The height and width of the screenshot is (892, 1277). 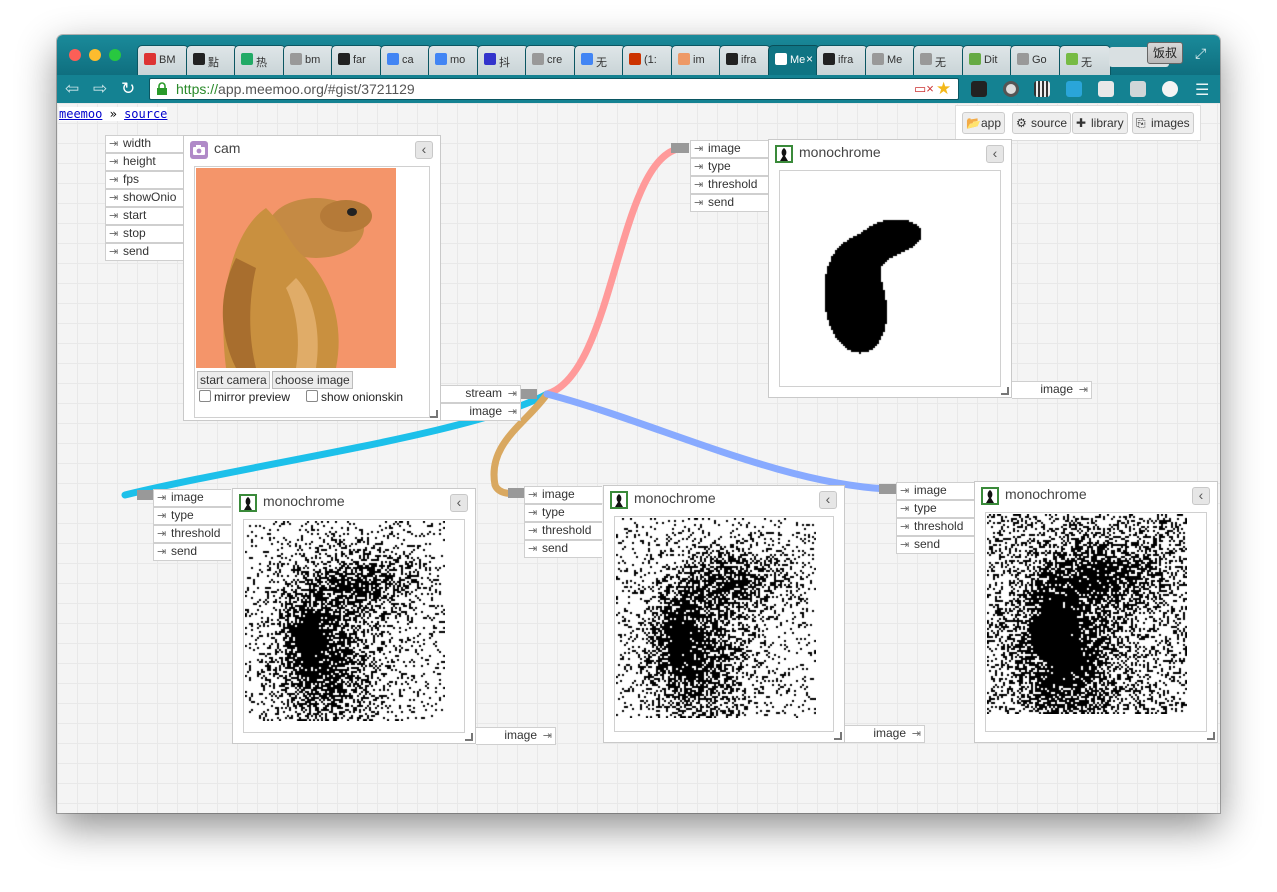 I want to click on cam-port-send: ⇥ send, so click(x=144, y=252).